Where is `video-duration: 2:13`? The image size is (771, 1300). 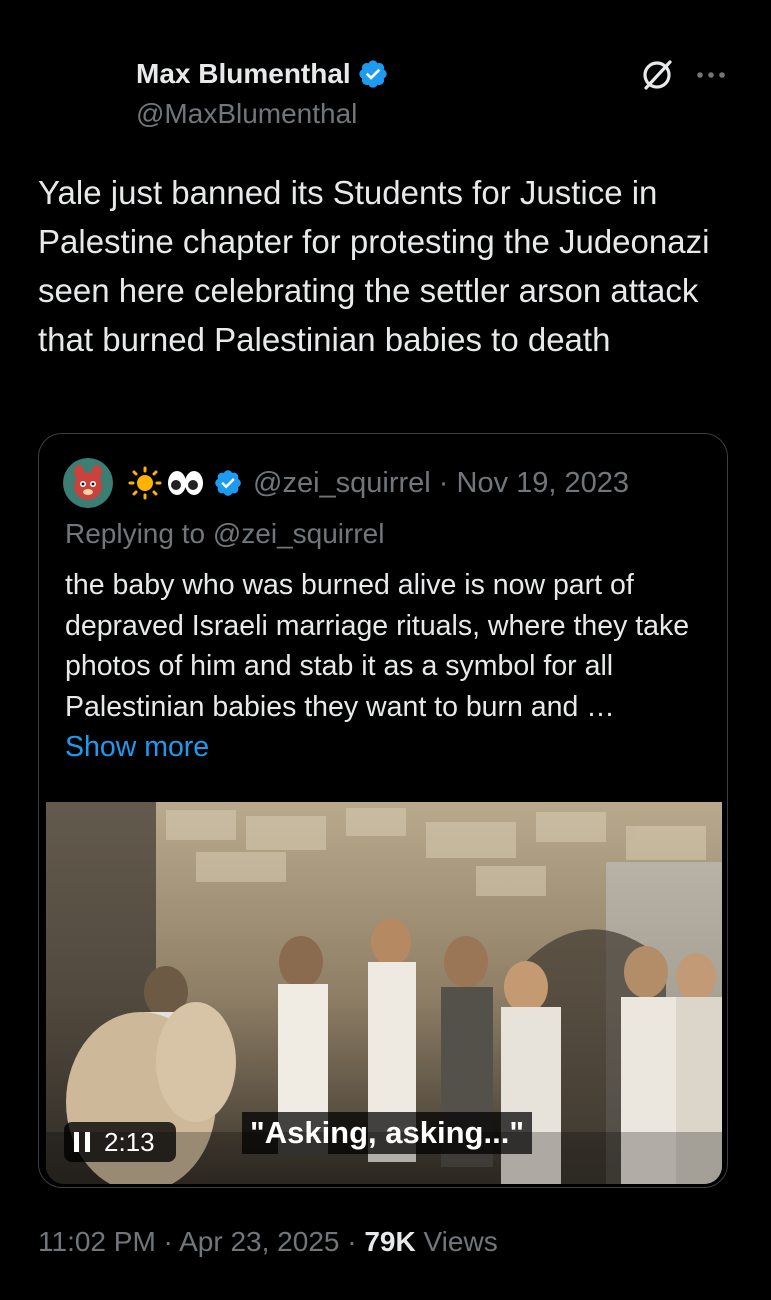
video-duration: 2:13 is located at coordinates (129, 1141).